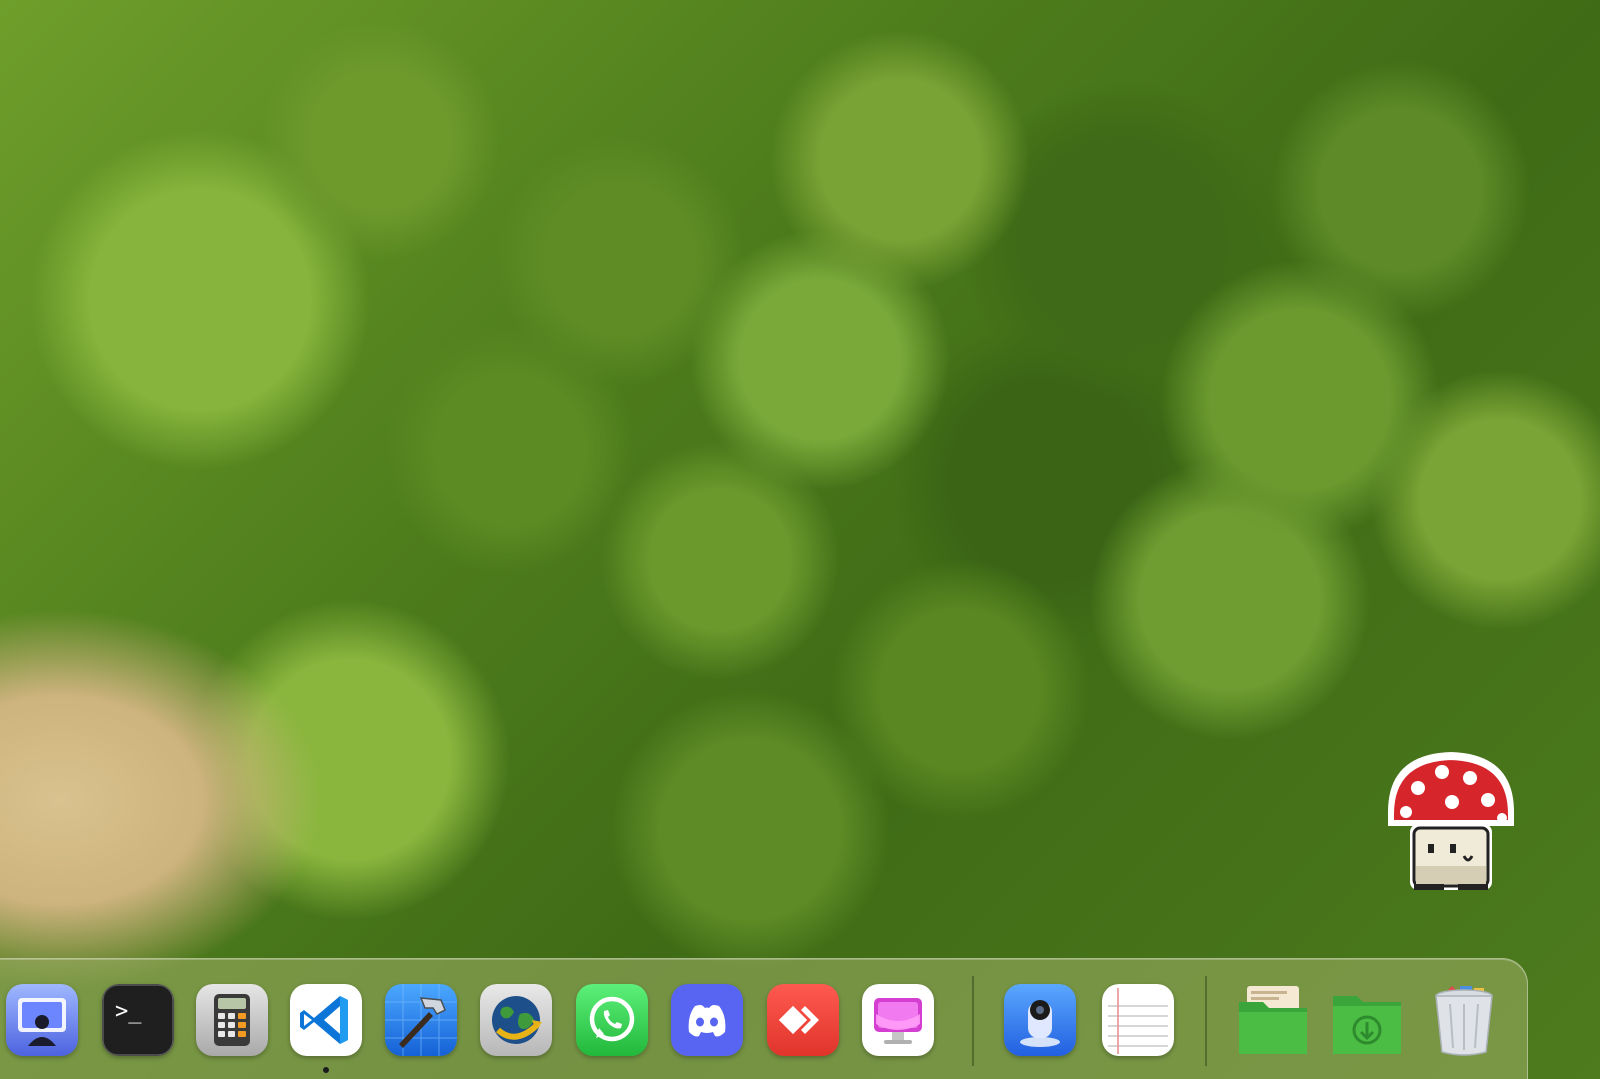  Describe the element at coordinates (1451, 822) in the screenshot. I see `pixel-mushroom-icon` at that location.